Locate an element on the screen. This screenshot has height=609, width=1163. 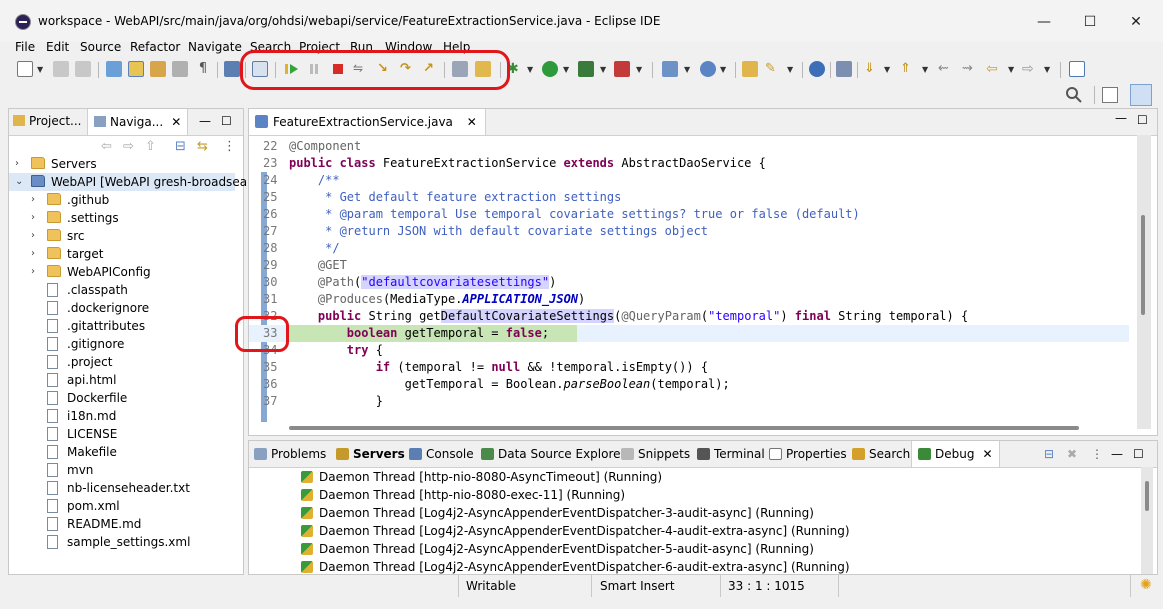
open-perspective-icon is located at coordinates (1110, 95).